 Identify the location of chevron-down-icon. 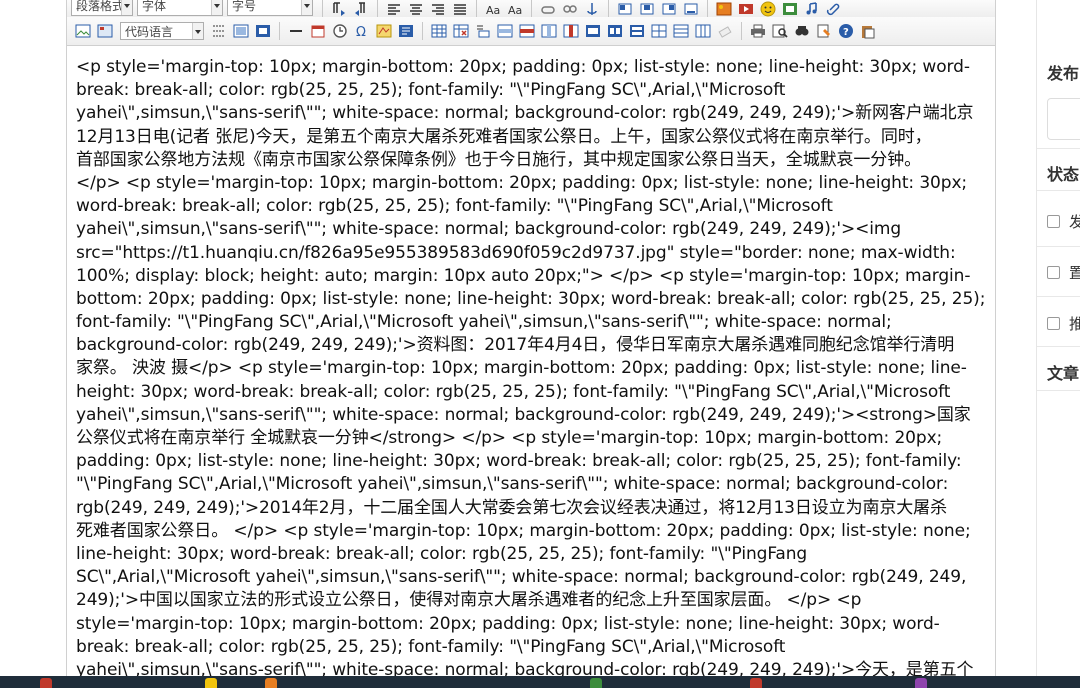
(306, 7).